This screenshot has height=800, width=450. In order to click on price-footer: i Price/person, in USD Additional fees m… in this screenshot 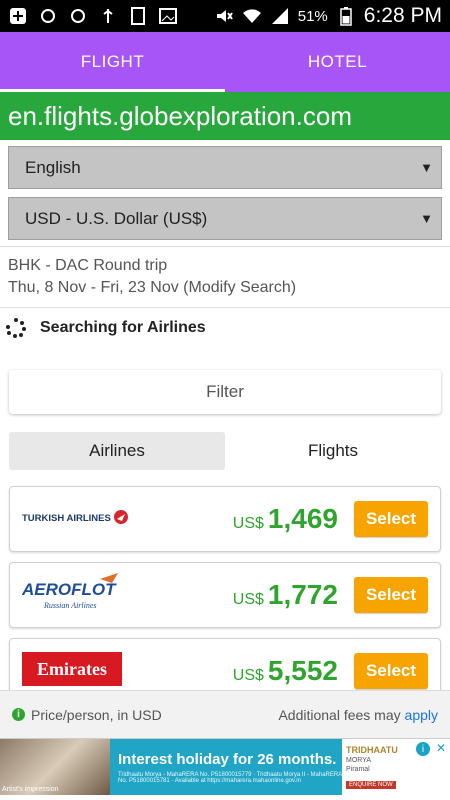, I will do `click(225, 714)`.